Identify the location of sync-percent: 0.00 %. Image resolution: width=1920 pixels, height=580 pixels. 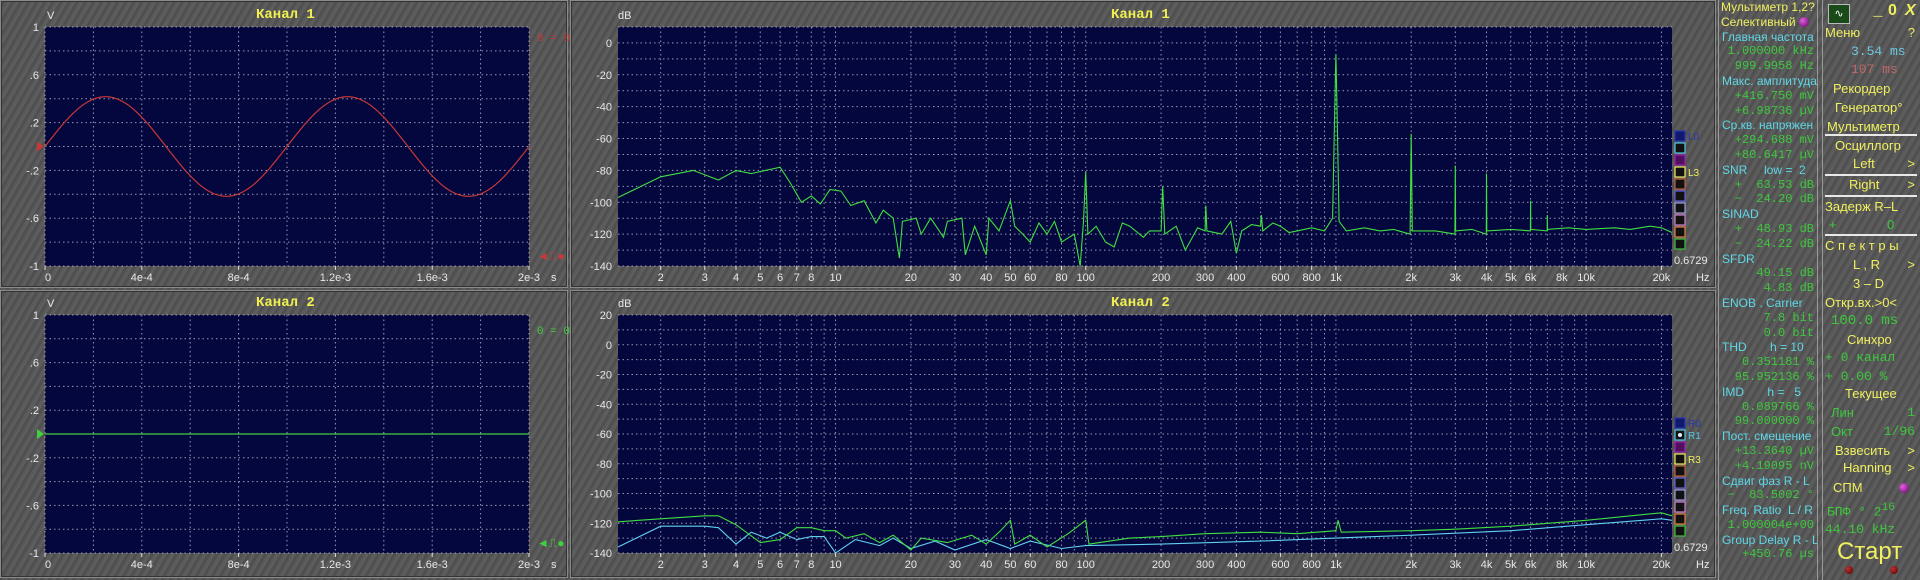
(1864, 376).